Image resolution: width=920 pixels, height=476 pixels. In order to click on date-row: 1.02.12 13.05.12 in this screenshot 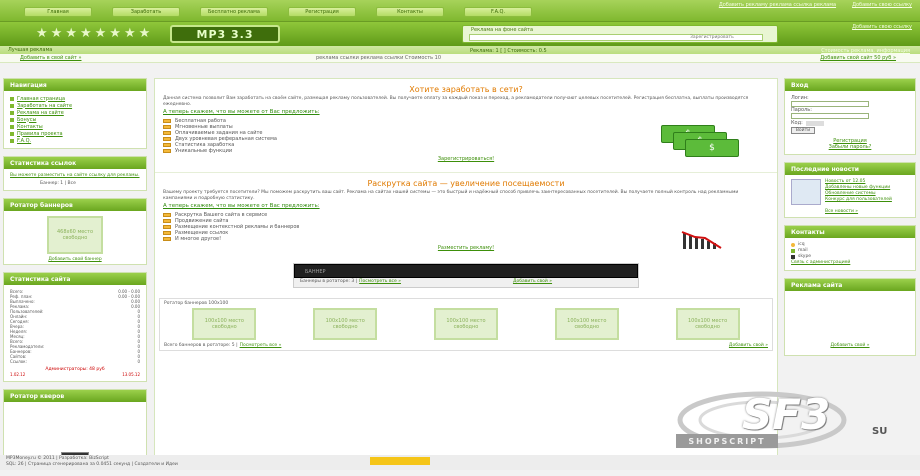, I will do `click(75, 374)`.